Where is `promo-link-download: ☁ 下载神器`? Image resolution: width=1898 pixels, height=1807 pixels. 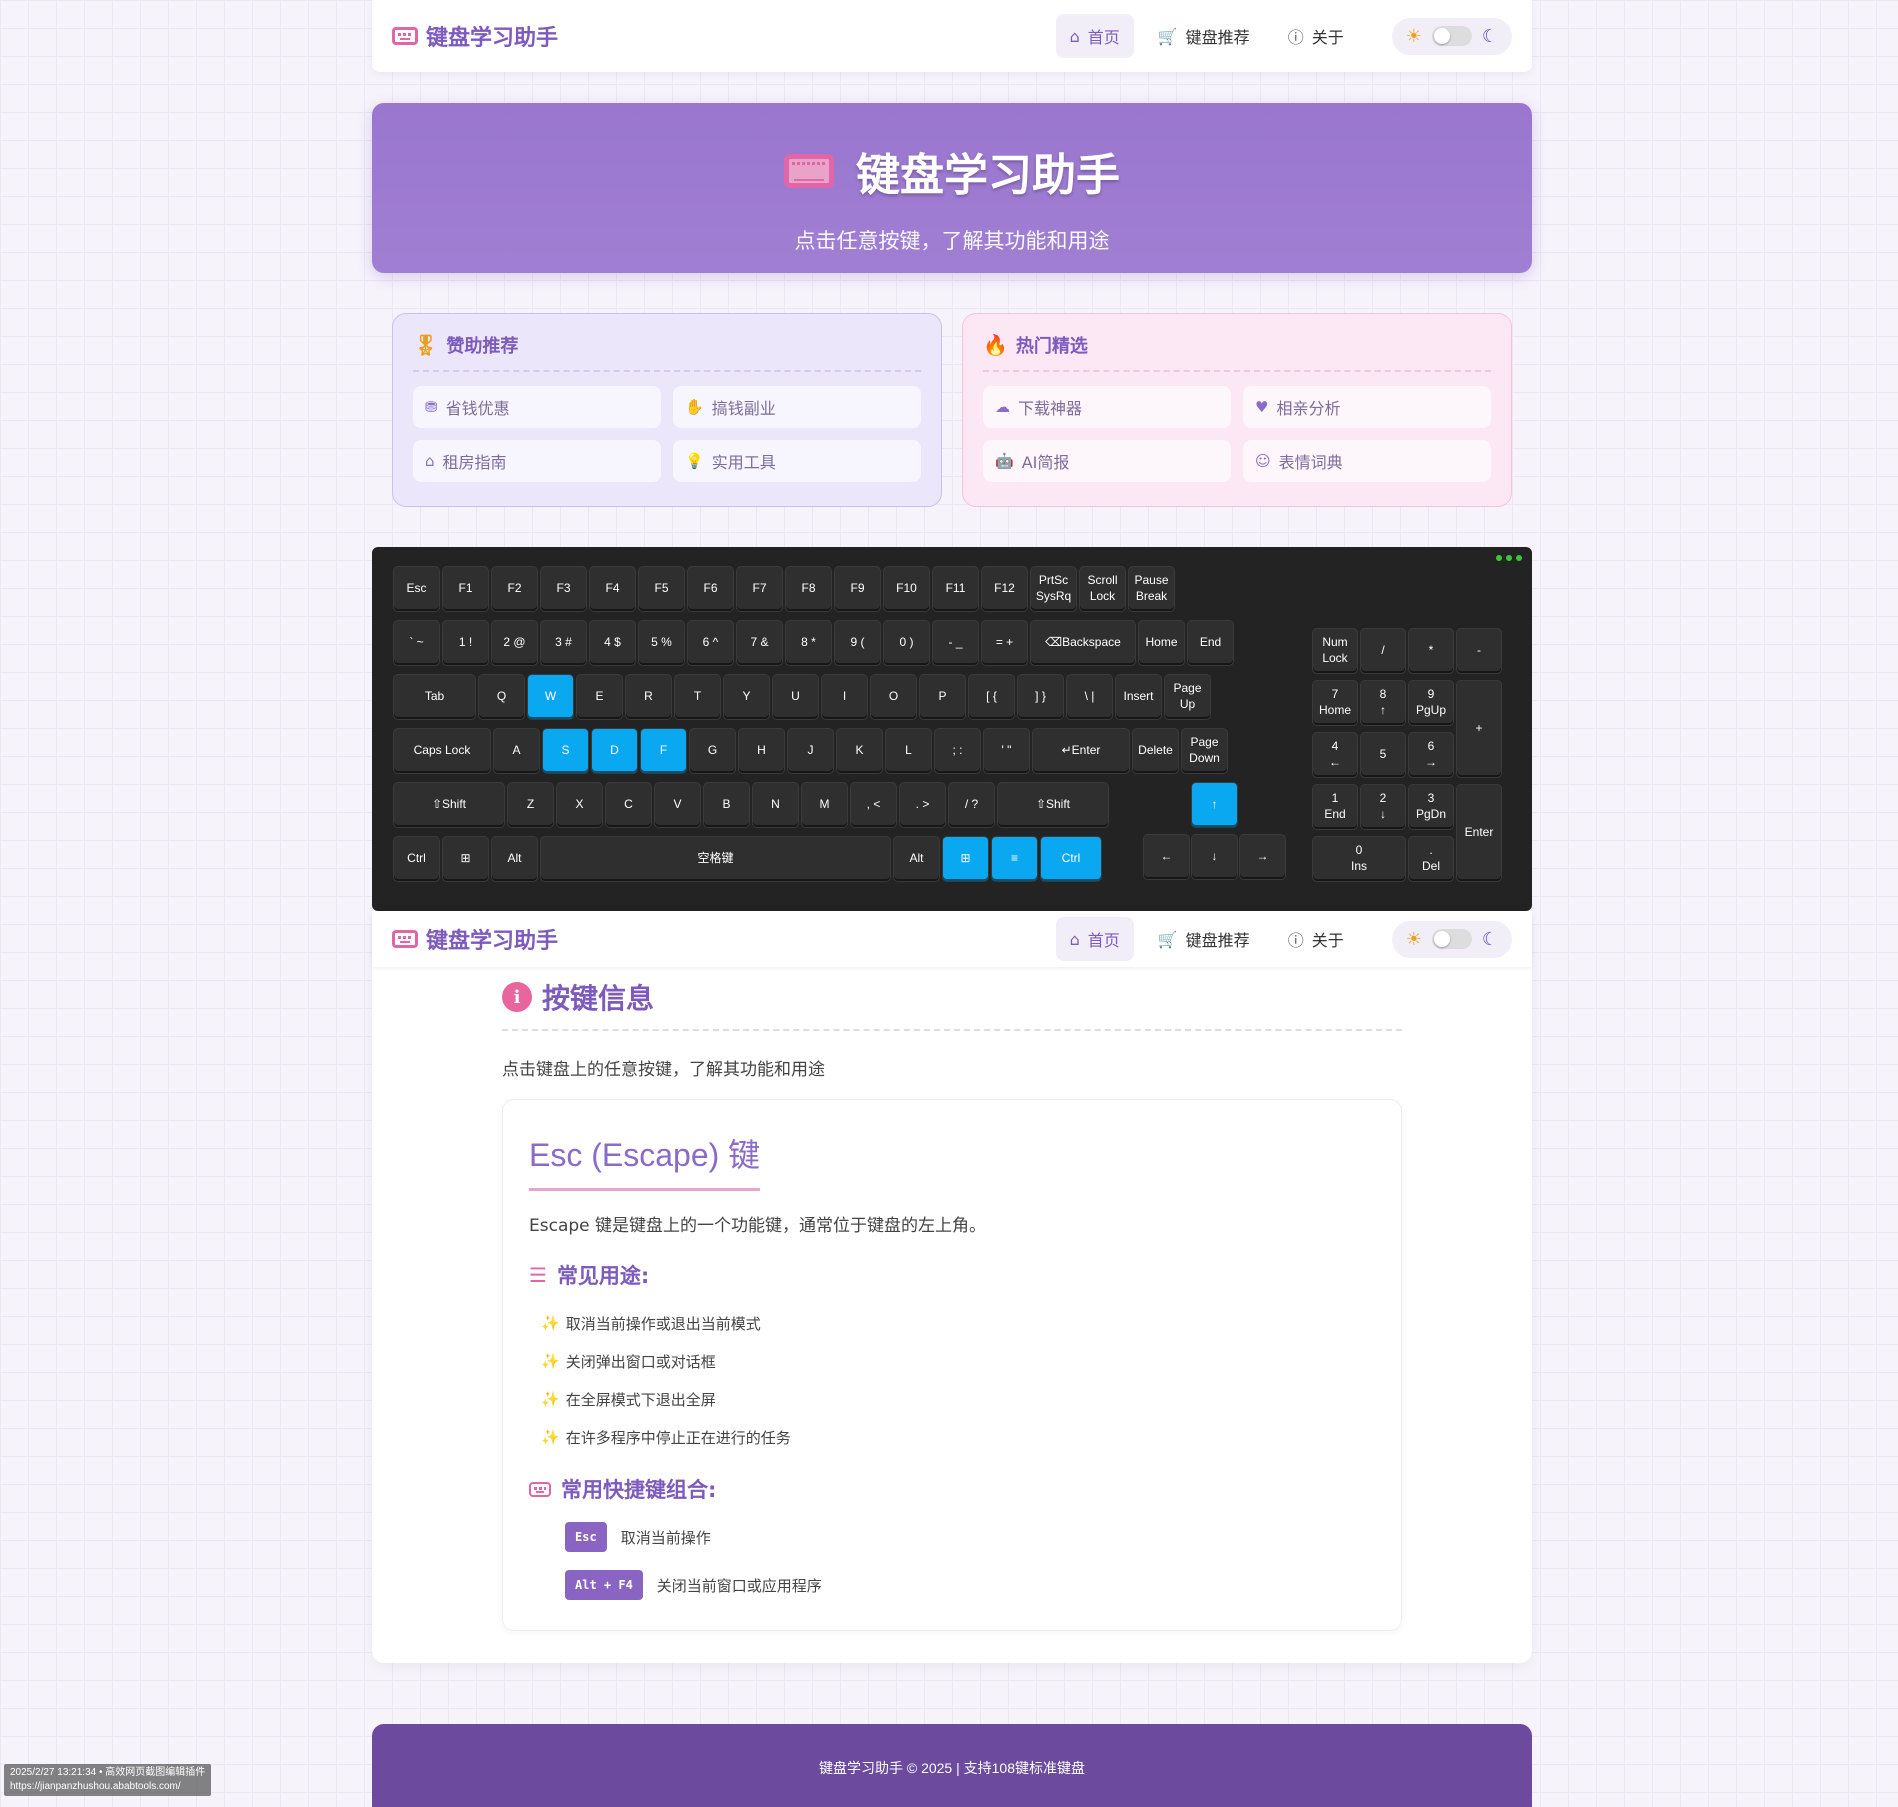
promo-link-download: ☁ 下载神器 is located at coordinates (1107, 407).